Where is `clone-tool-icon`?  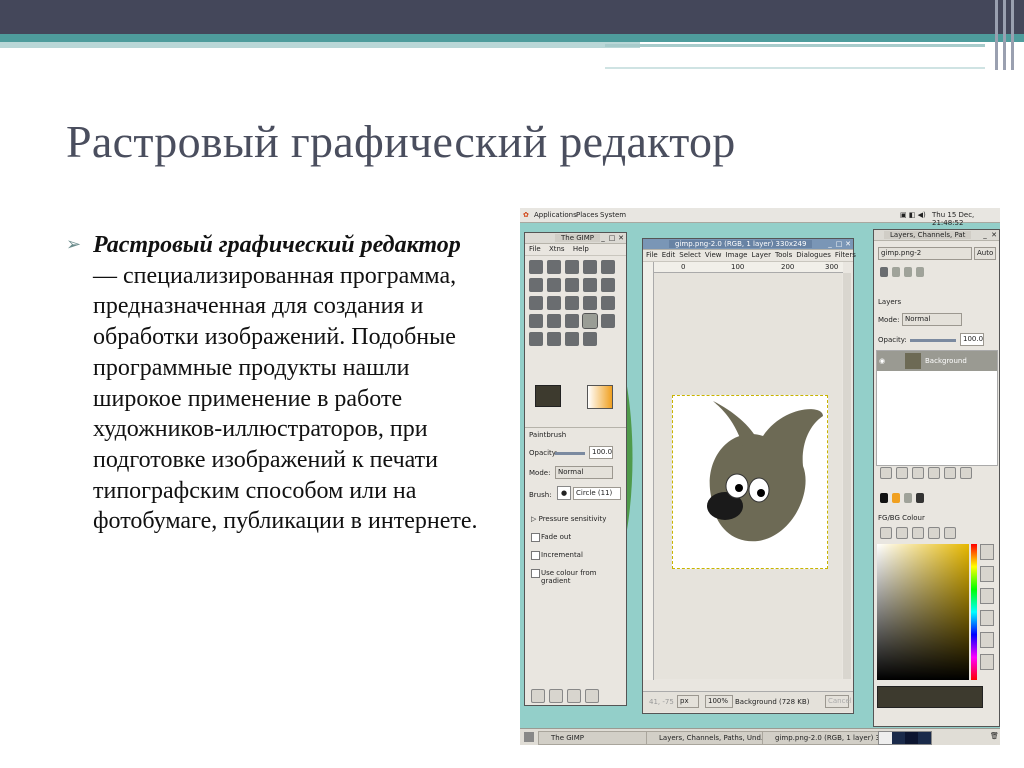 clone-tool-icon is located at coordinates (554, 339).